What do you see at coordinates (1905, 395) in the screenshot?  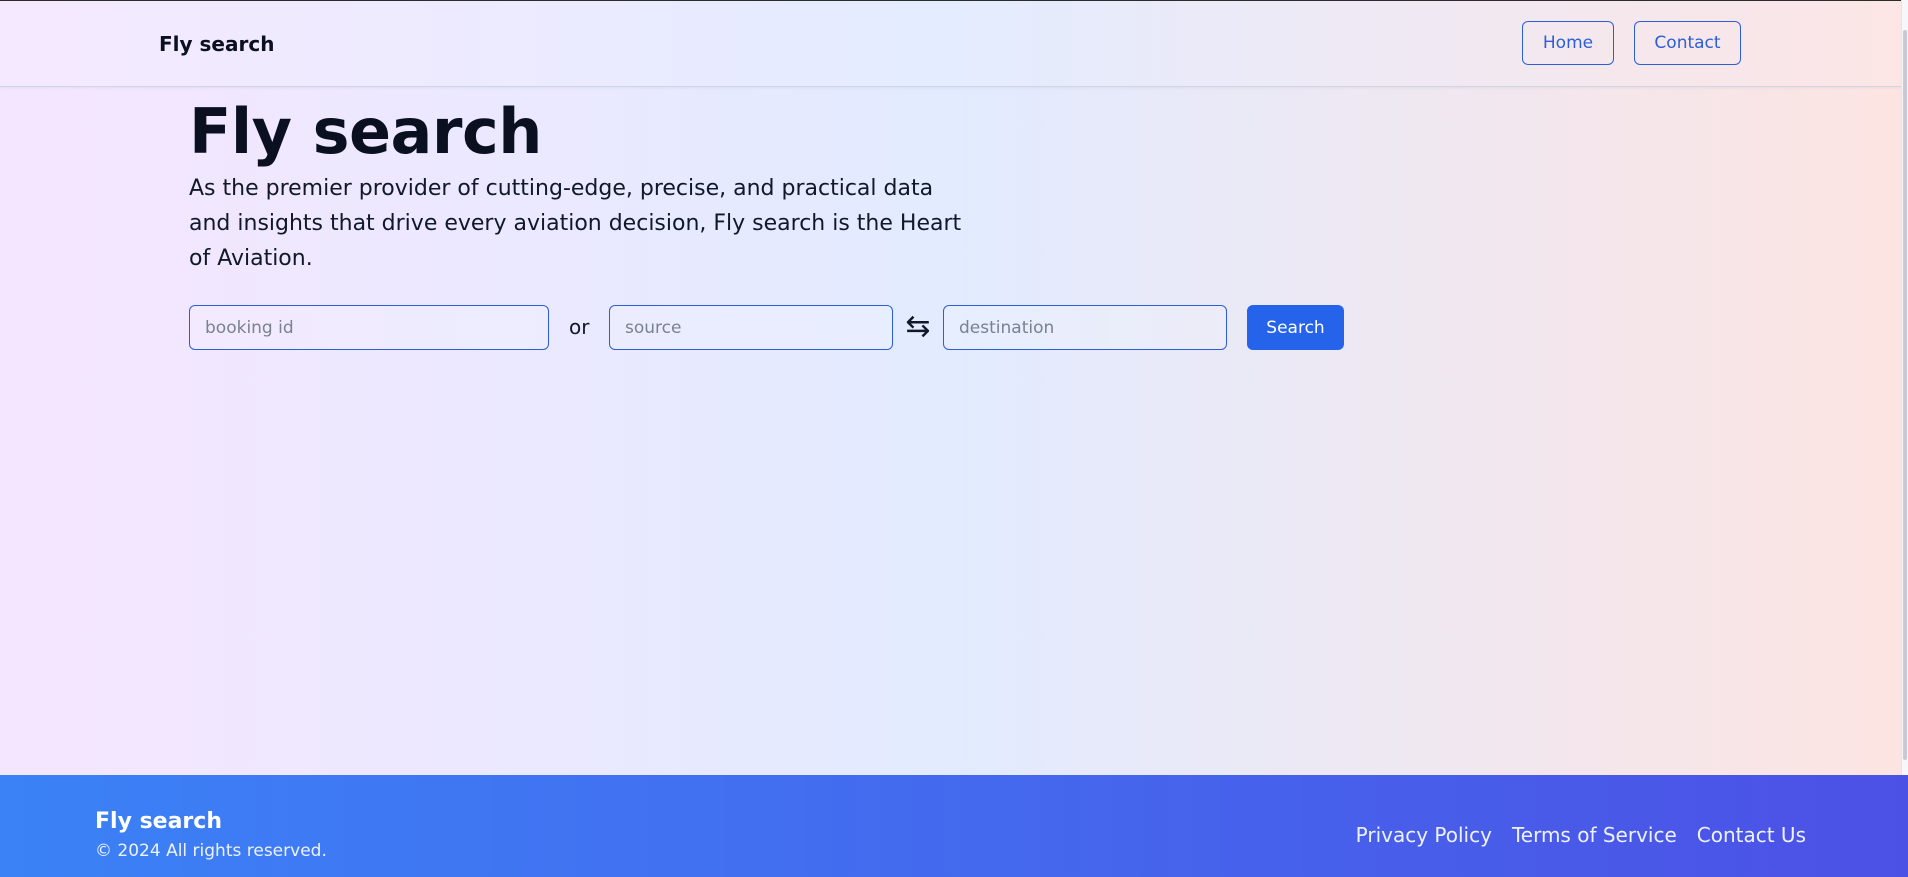 I see `scrollbar-thumb` at bounding box center [1905, 395].